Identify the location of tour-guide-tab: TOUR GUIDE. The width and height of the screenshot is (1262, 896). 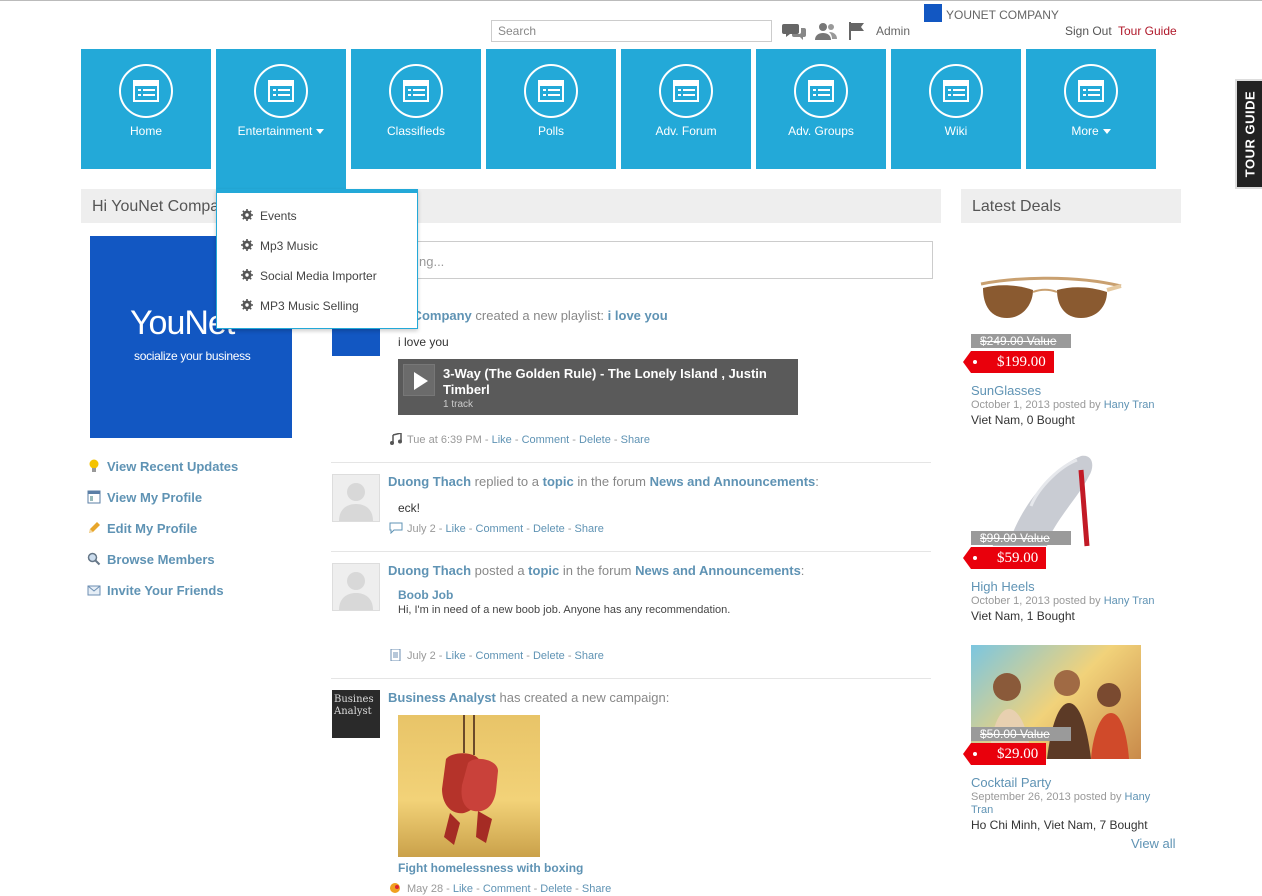
(1248, 134).